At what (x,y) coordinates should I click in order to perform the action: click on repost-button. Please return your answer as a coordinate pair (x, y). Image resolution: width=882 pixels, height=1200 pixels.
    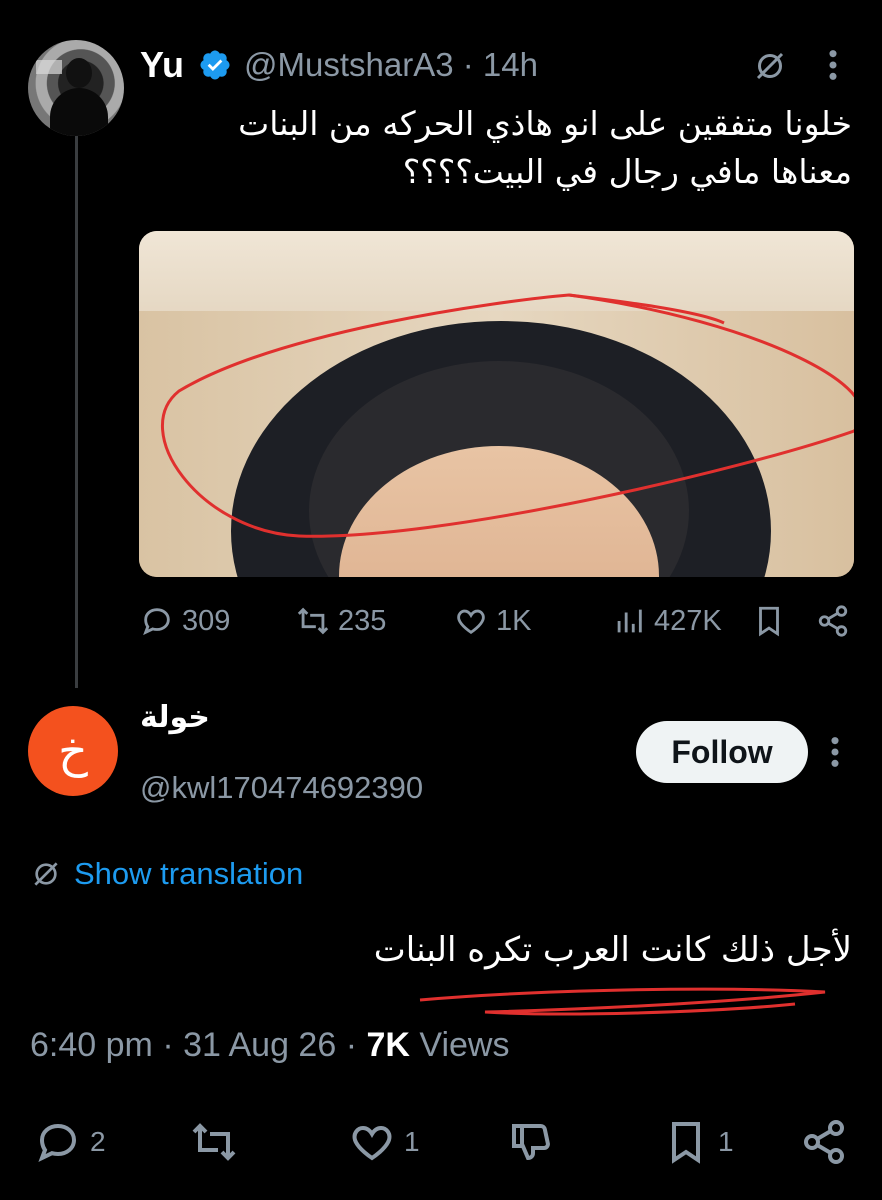
    Looking at the image, I should click on (214, 1142).